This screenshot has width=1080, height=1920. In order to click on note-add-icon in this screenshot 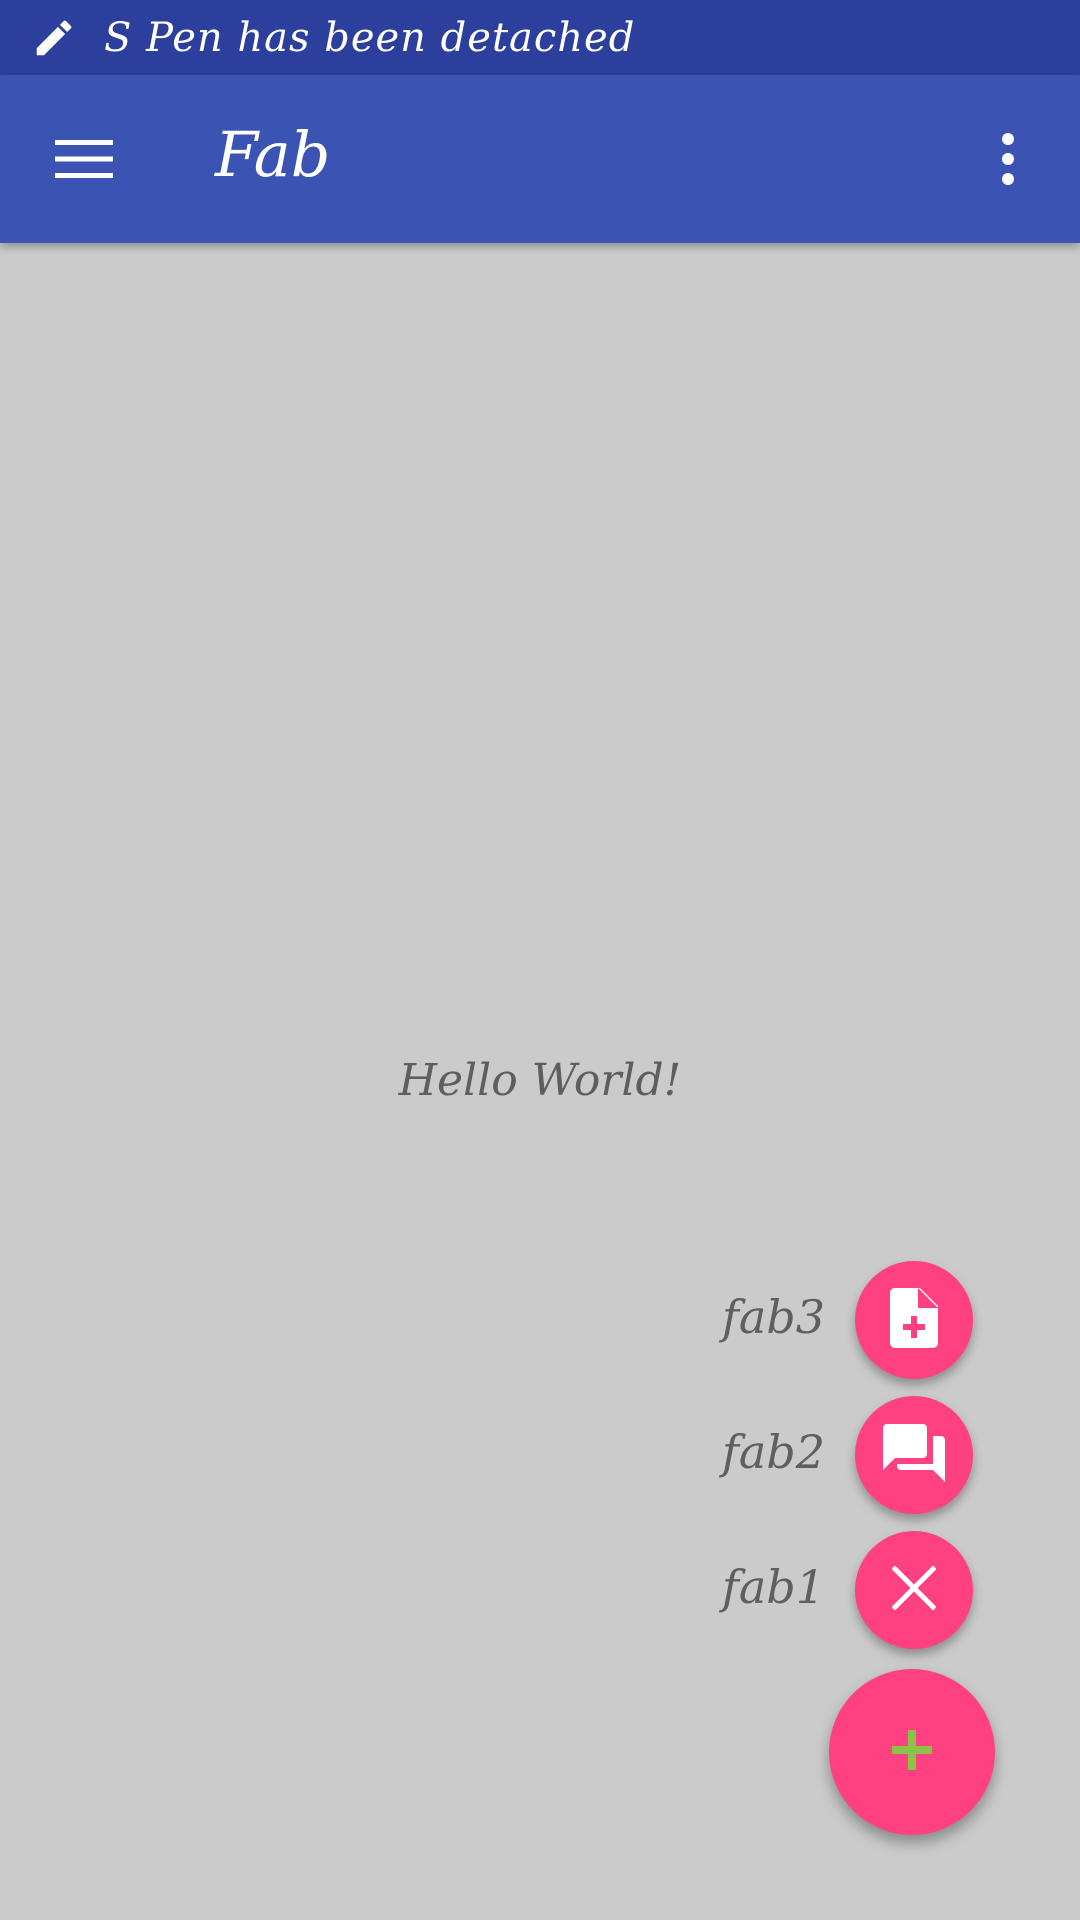, I will do `click(914, 1320)`.